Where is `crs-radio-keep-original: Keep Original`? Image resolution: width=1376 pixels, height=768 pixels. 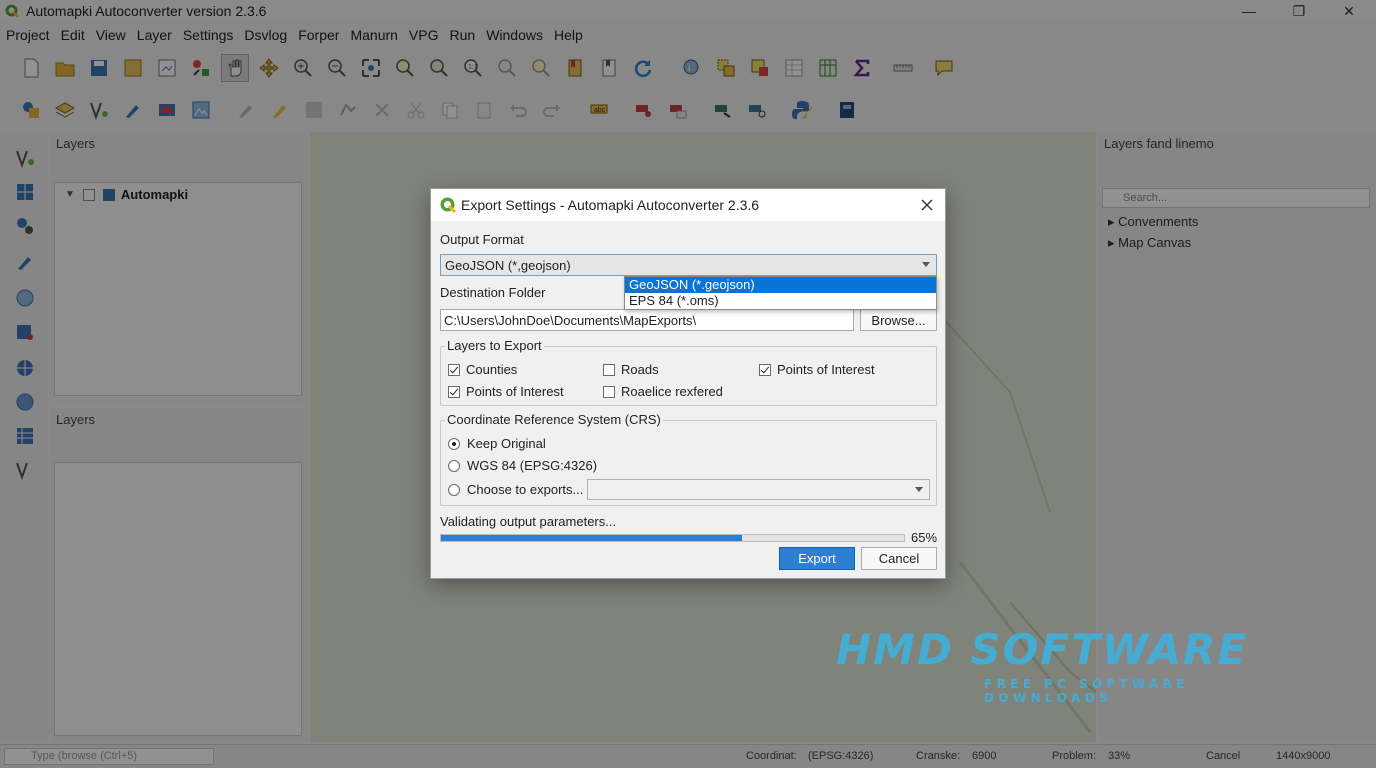 crs-radio-keep-original: Keep Original is located at coordinates (497, 443).